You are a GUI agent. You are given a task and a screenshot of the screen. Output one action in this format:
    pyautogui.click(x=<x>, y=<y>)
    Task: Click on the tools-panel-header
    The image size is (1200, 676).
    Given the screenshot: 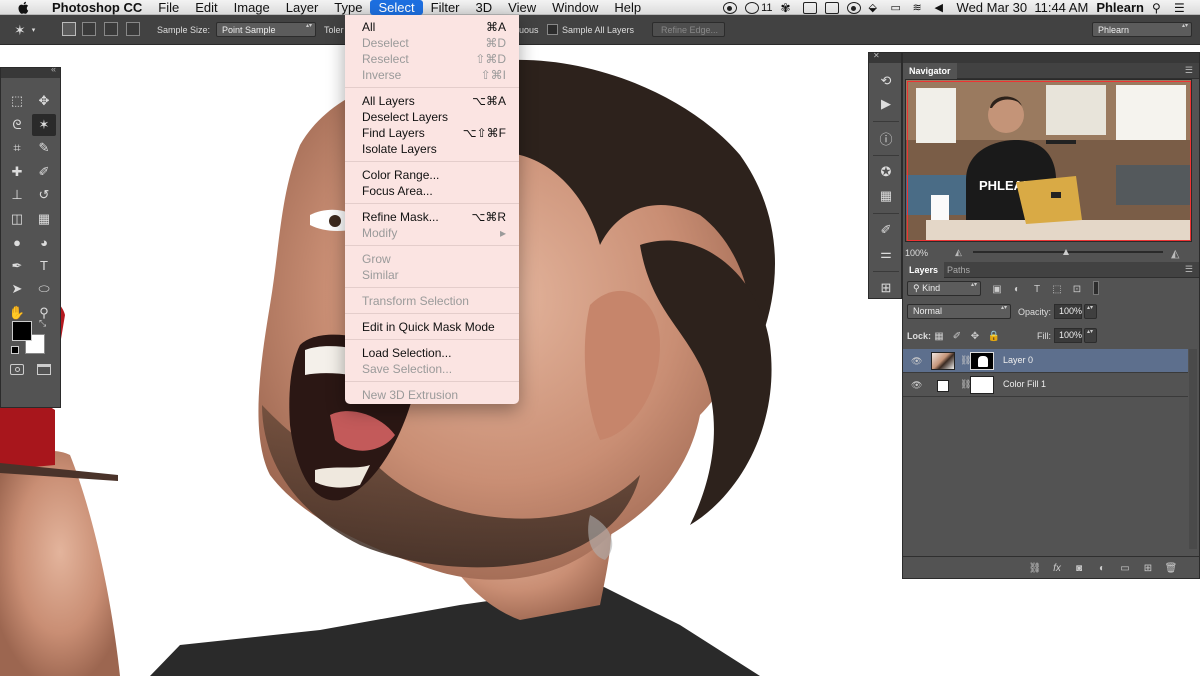 What is the action you would take?
    pyautogui.click(x=30, y=71)
    